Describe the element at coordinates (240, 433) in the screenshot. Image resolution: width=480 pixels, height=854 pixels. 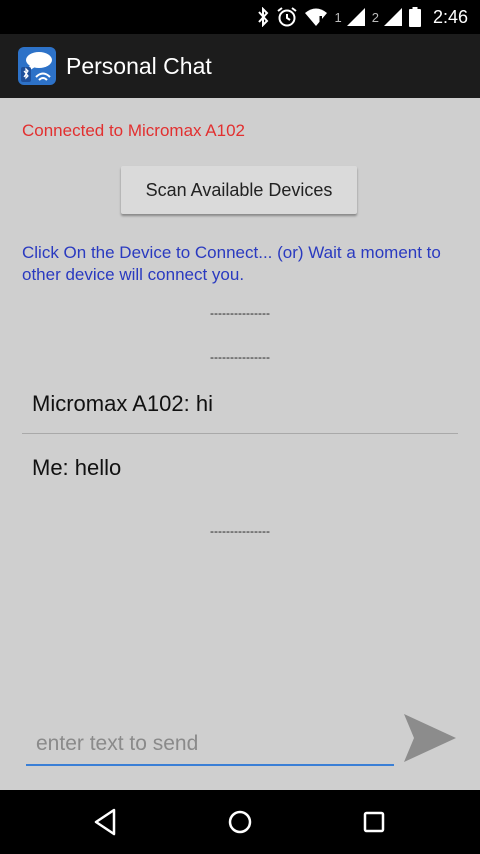
I see `message-separator` at that location.